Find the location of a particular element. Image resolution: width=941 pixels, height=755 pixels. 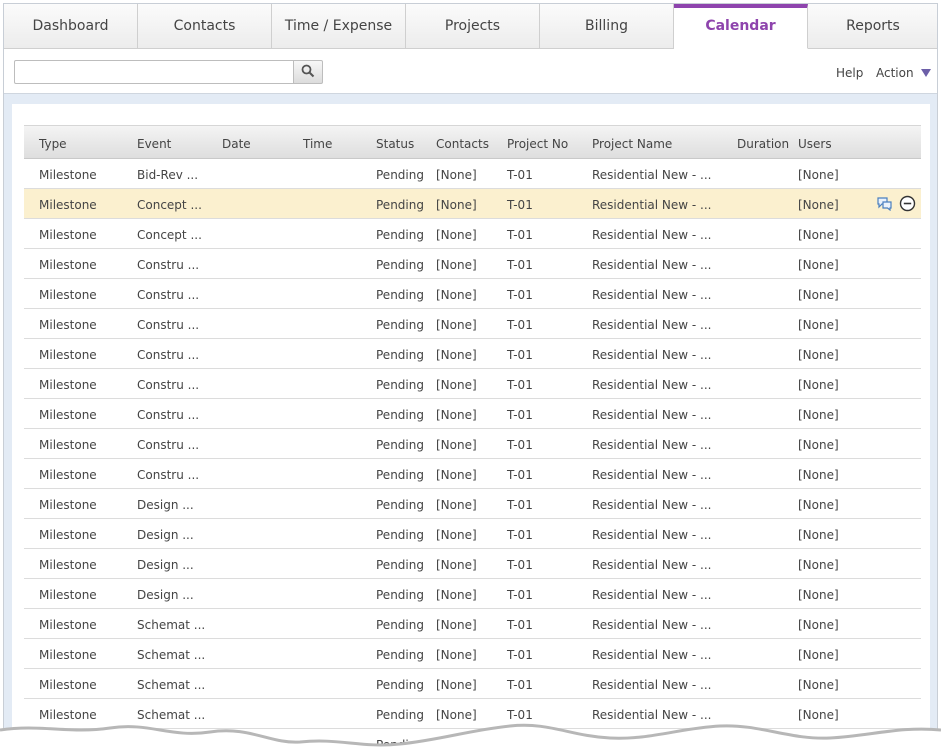

help-link: Help is located at coordinates (849, 73).